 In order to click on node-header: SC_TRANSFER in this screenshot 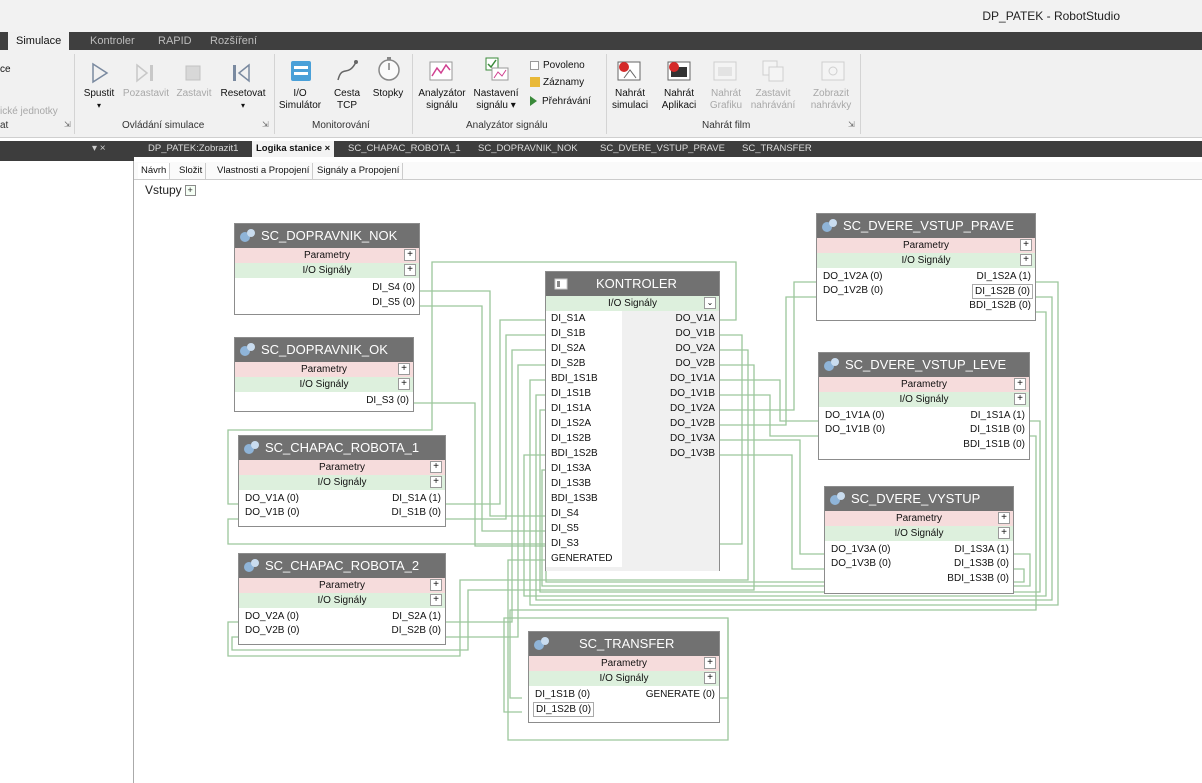, I will do `click(624, 644)`.